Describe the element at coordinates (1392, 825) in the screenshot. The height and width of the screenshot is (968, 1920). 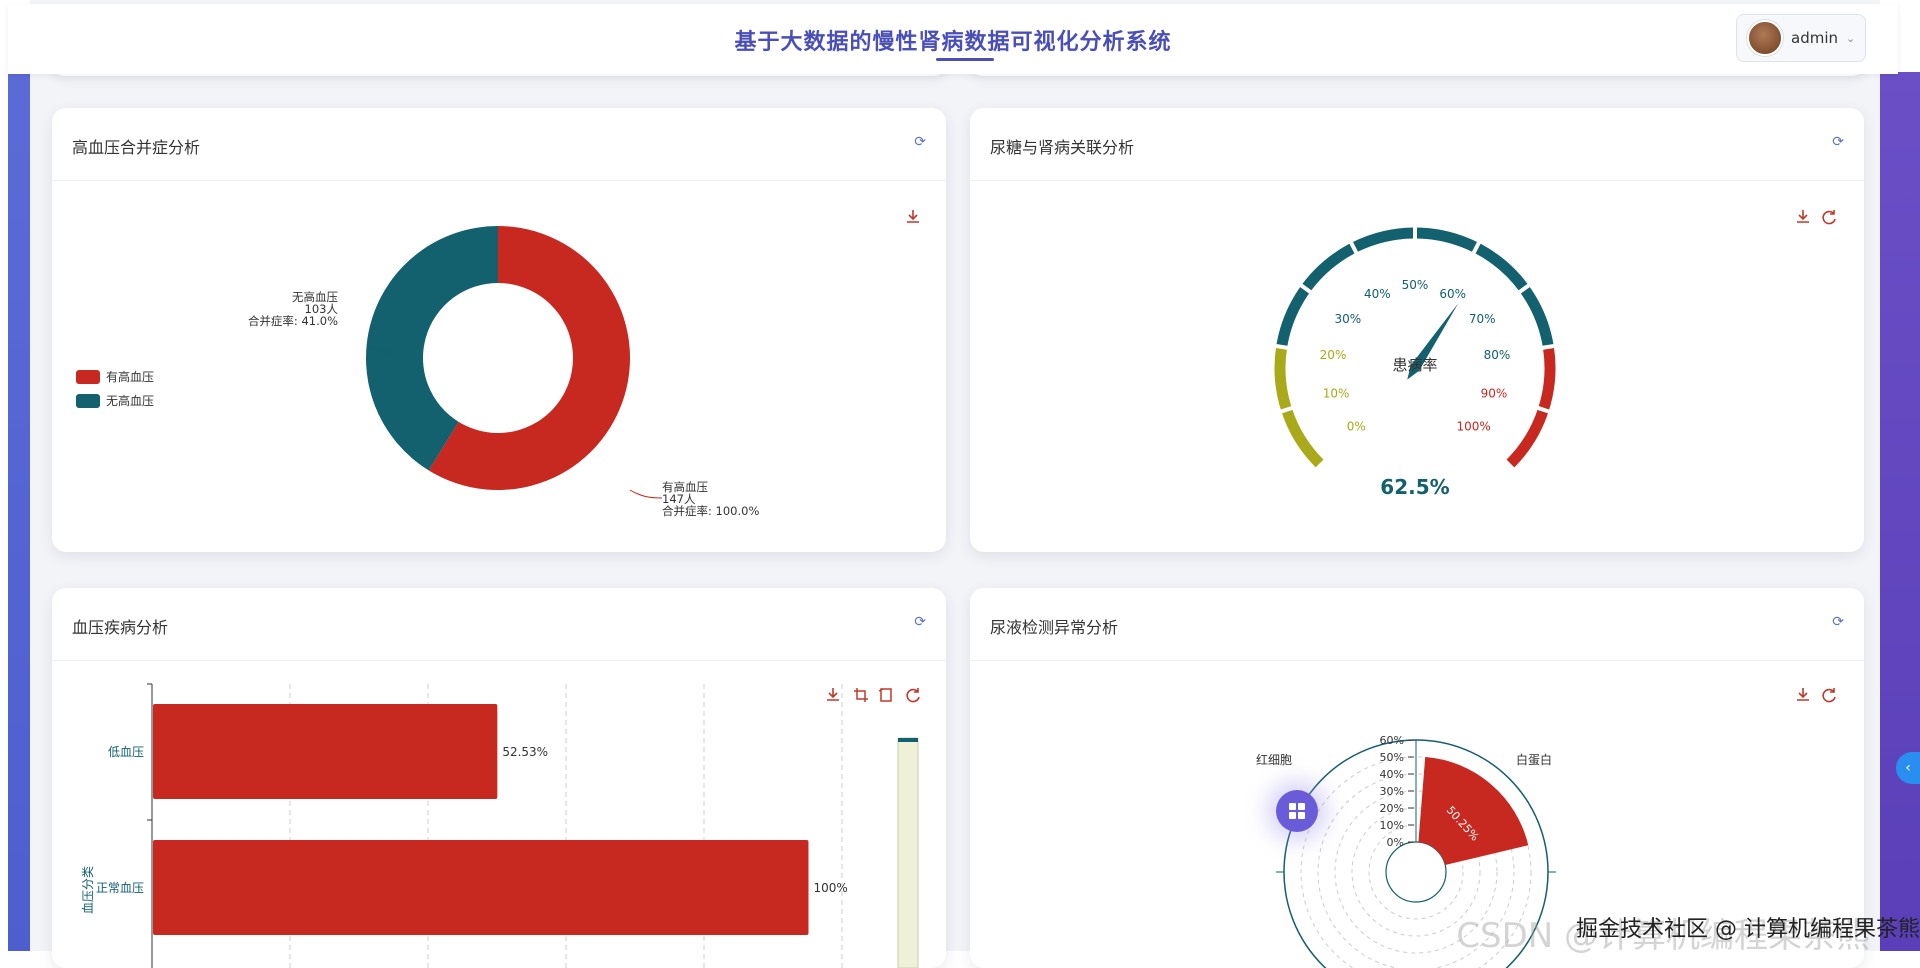
I see `radial-tick-label: 10%` at that location.